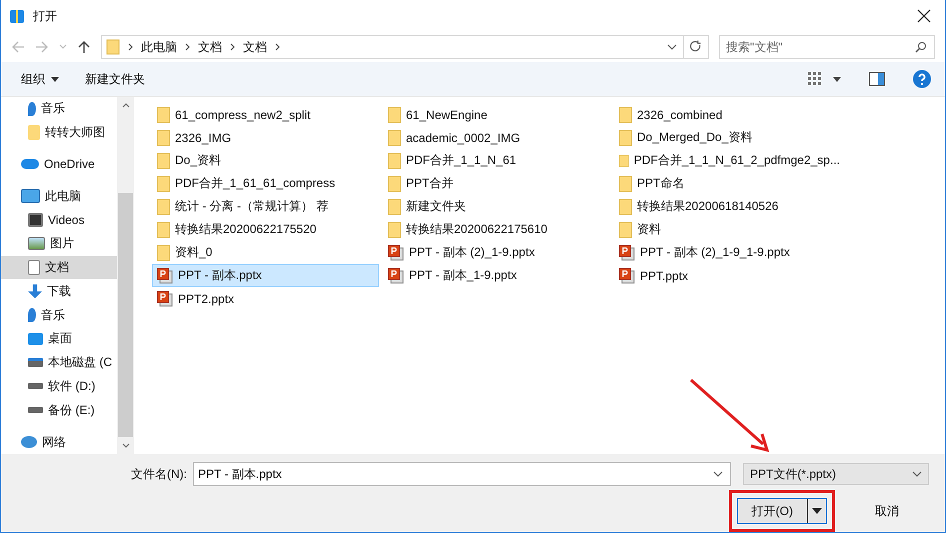  Describe the element at coordinates (126, 445) in the screenshot. I see `scroll-down-icon` at that location.